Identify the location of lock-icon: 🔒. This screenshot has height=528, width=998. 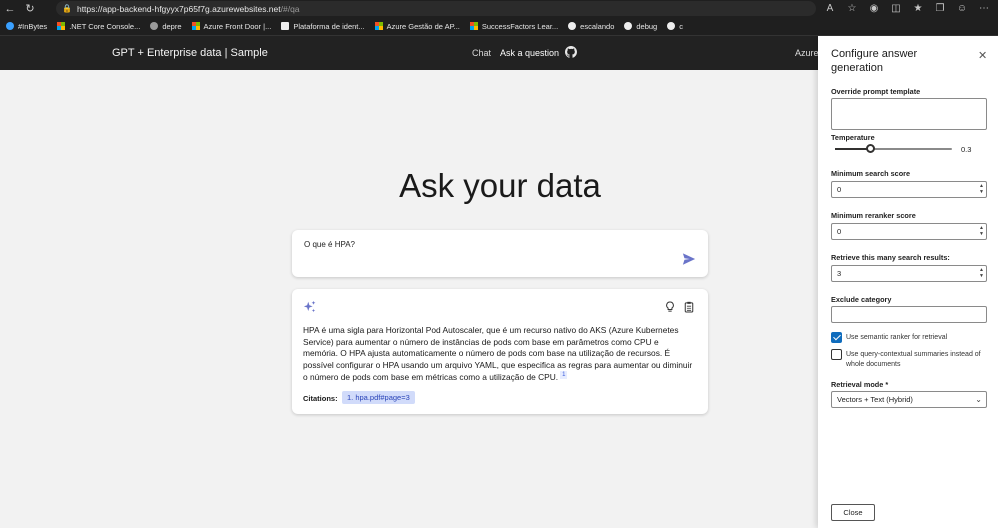
(67, 8).